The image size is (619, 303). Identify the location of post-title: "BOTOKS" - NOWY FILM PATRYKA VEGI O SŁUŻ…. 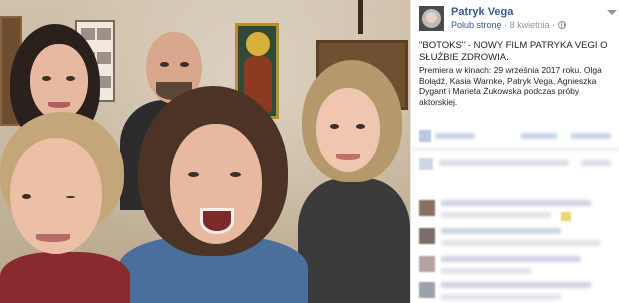
(513, 51).